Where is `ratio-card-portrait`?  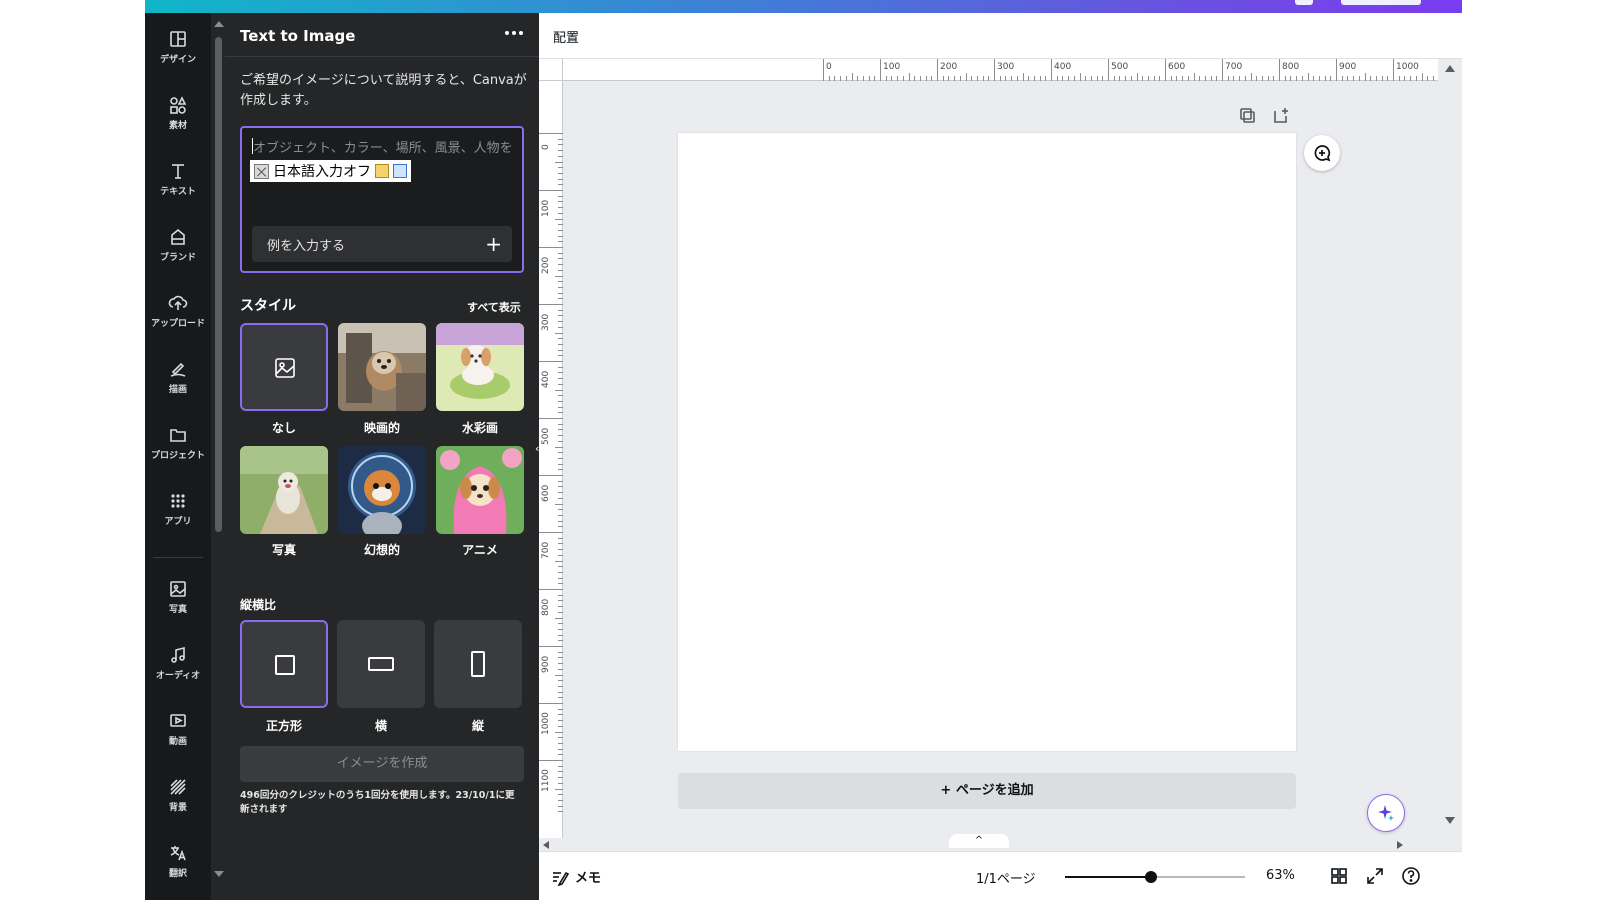 ratio-card-portrait is located at coordinates (478, 664).